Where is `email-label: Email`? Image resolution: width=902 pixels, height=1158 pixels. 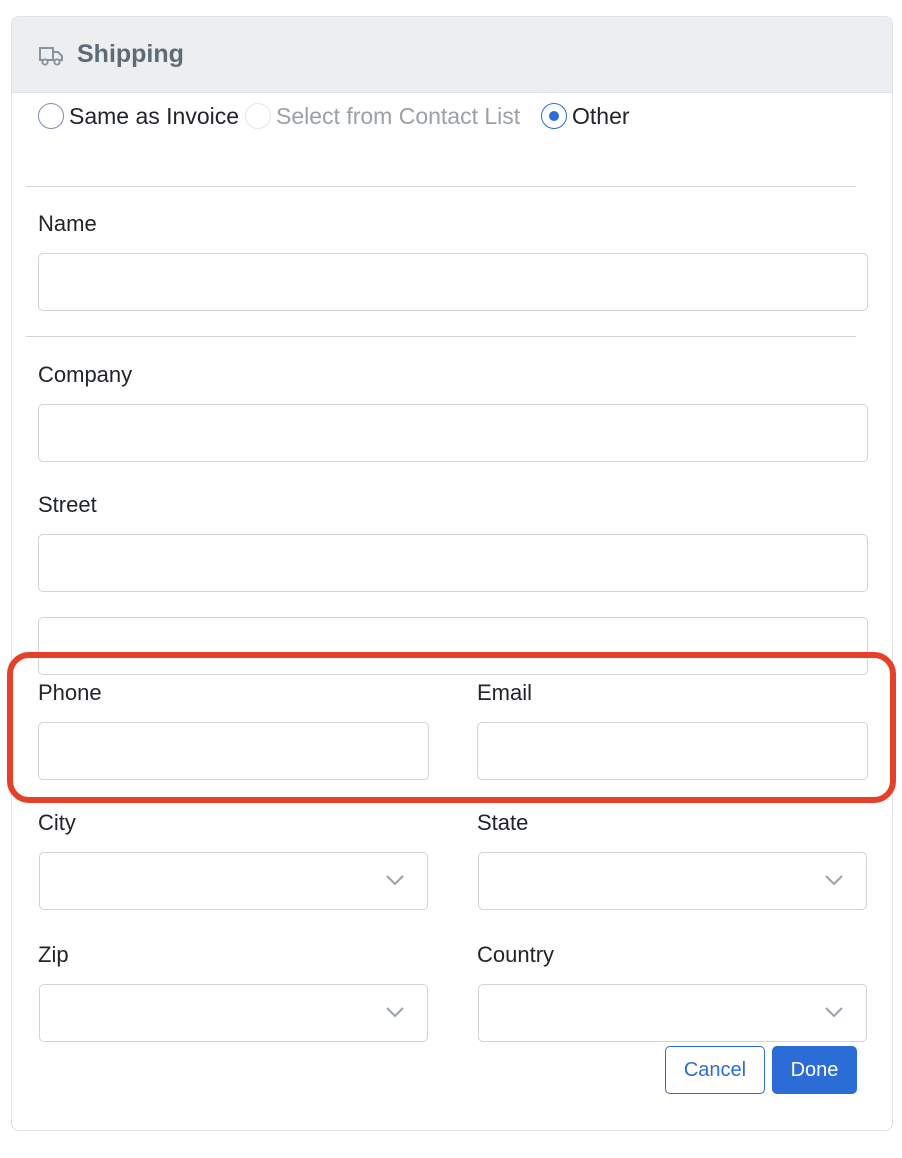
email-label: Email is located at coordinates (505, 692).